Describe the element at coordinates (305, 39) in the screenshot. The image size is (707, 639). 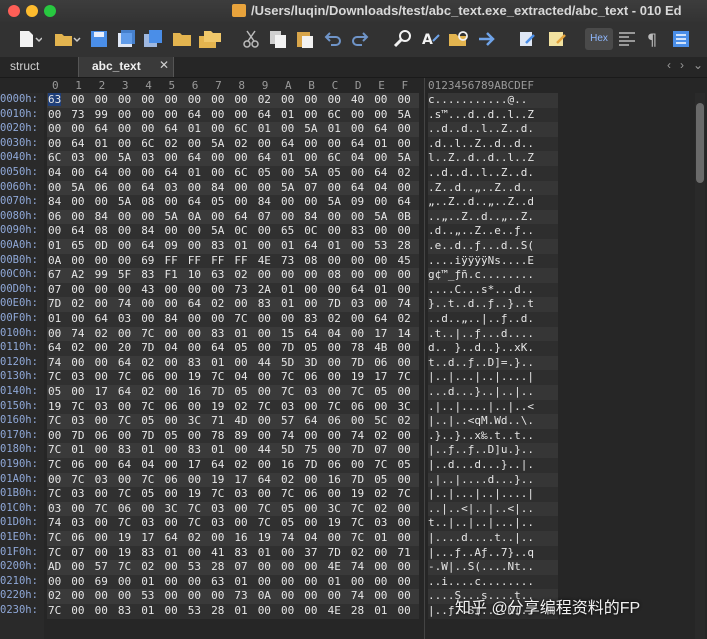
I see `paste-button` at that location.